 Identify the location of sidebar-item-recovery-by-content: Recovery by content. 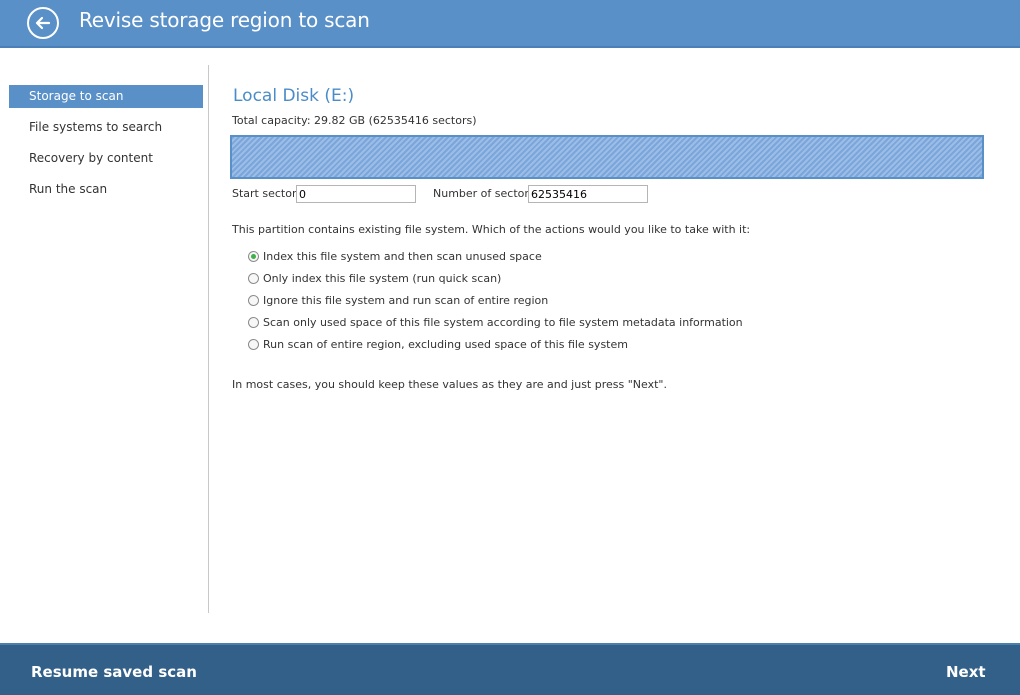
(106, 158).